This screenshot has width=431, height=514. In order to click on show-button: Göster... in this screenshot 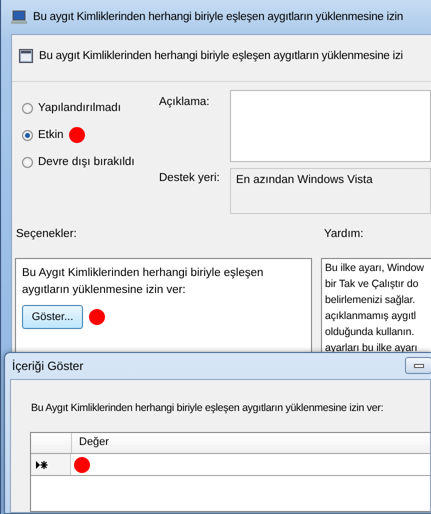, I will do `click(52, 317)`.